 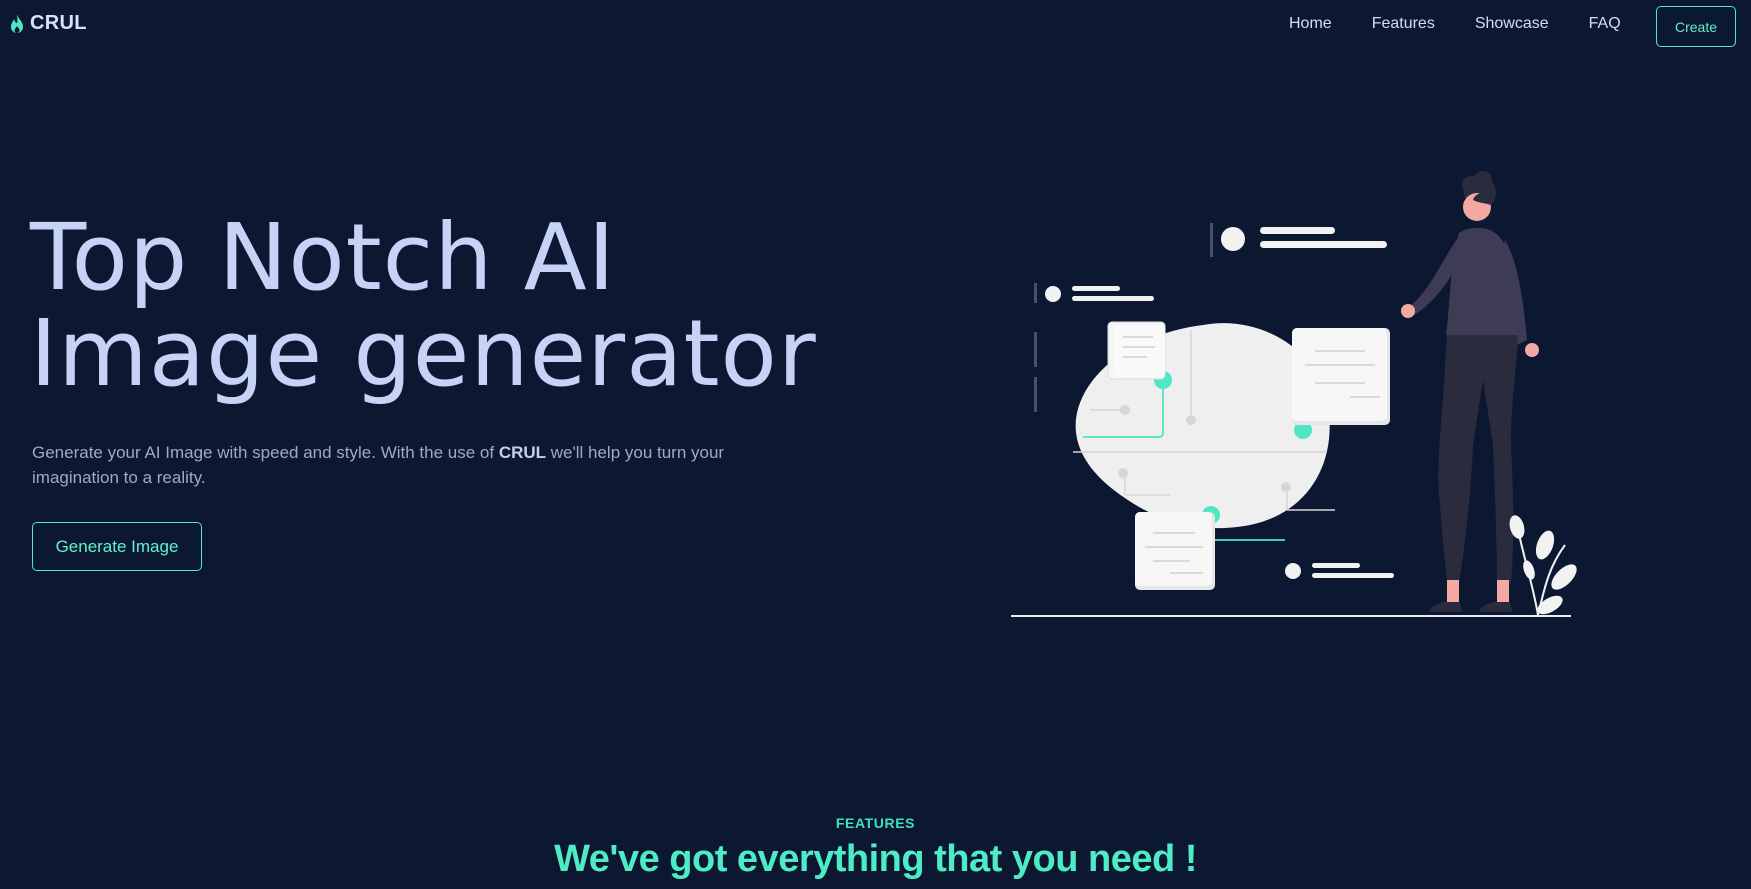 What do you see at coordinates (1696, 26) in the screenshot?
I see `create-button: Create` at bounding box center [1696, 26].